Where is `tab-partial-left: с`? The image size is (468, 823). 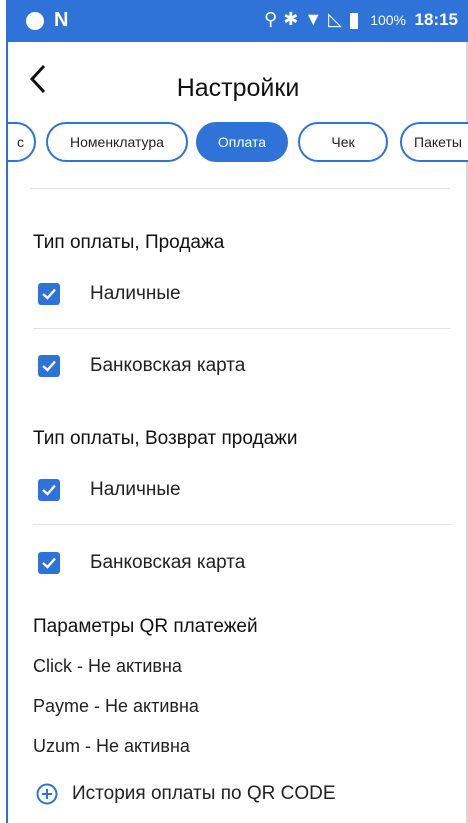 tab-partial-left: с is located at coordinates (22, 142).